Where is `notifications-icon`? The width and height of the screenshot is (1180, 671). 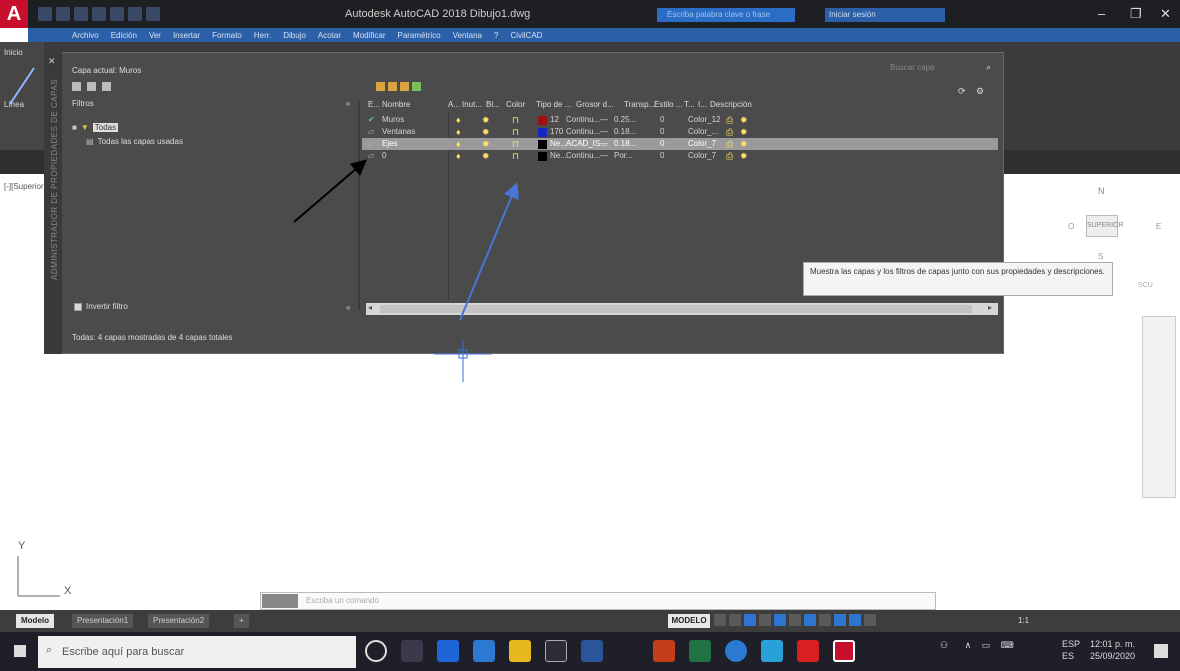 notifications-icon is located at coordinates (1161, 651).